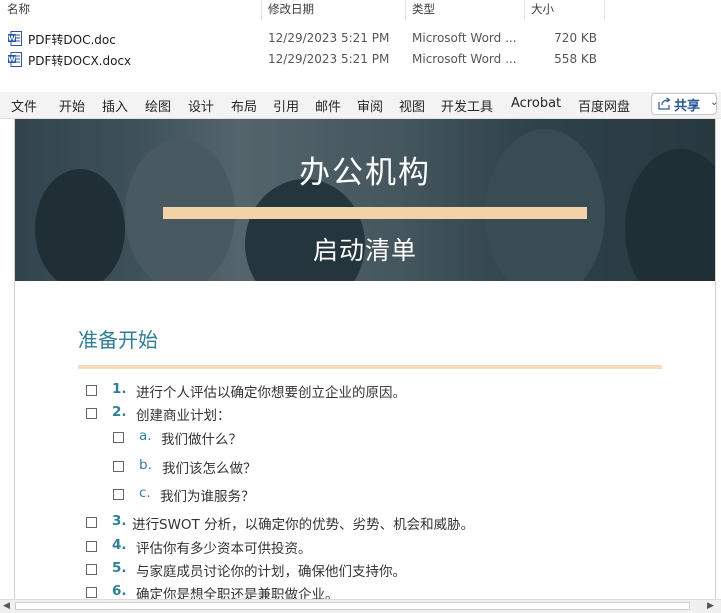  What do you see at coordinates (201, 105) in the screenshot?
I see `tab-design: 设计` at bounding box center [201, 105].